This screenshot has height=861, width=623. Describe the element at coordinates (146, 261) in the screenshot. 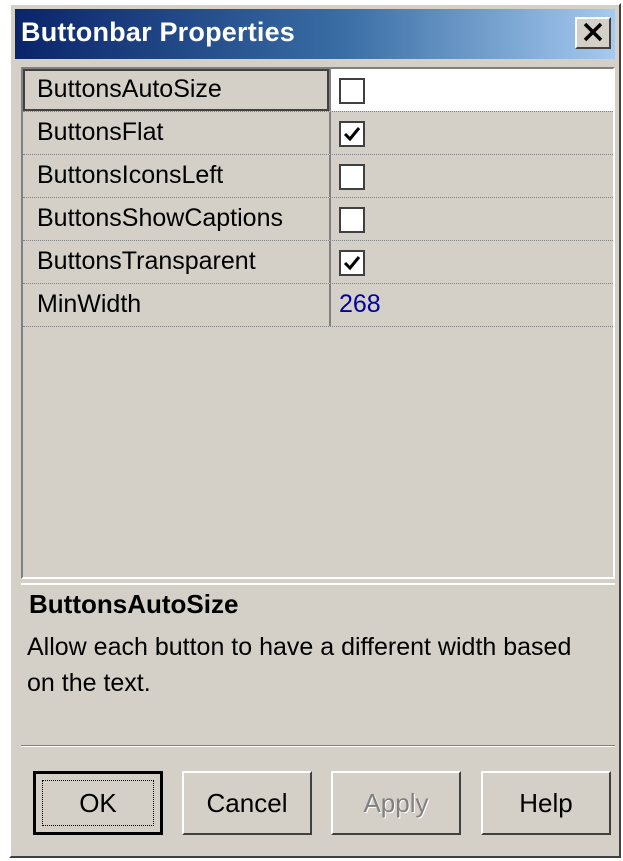

I see `property-name: ButtonsTransparent` at that location.